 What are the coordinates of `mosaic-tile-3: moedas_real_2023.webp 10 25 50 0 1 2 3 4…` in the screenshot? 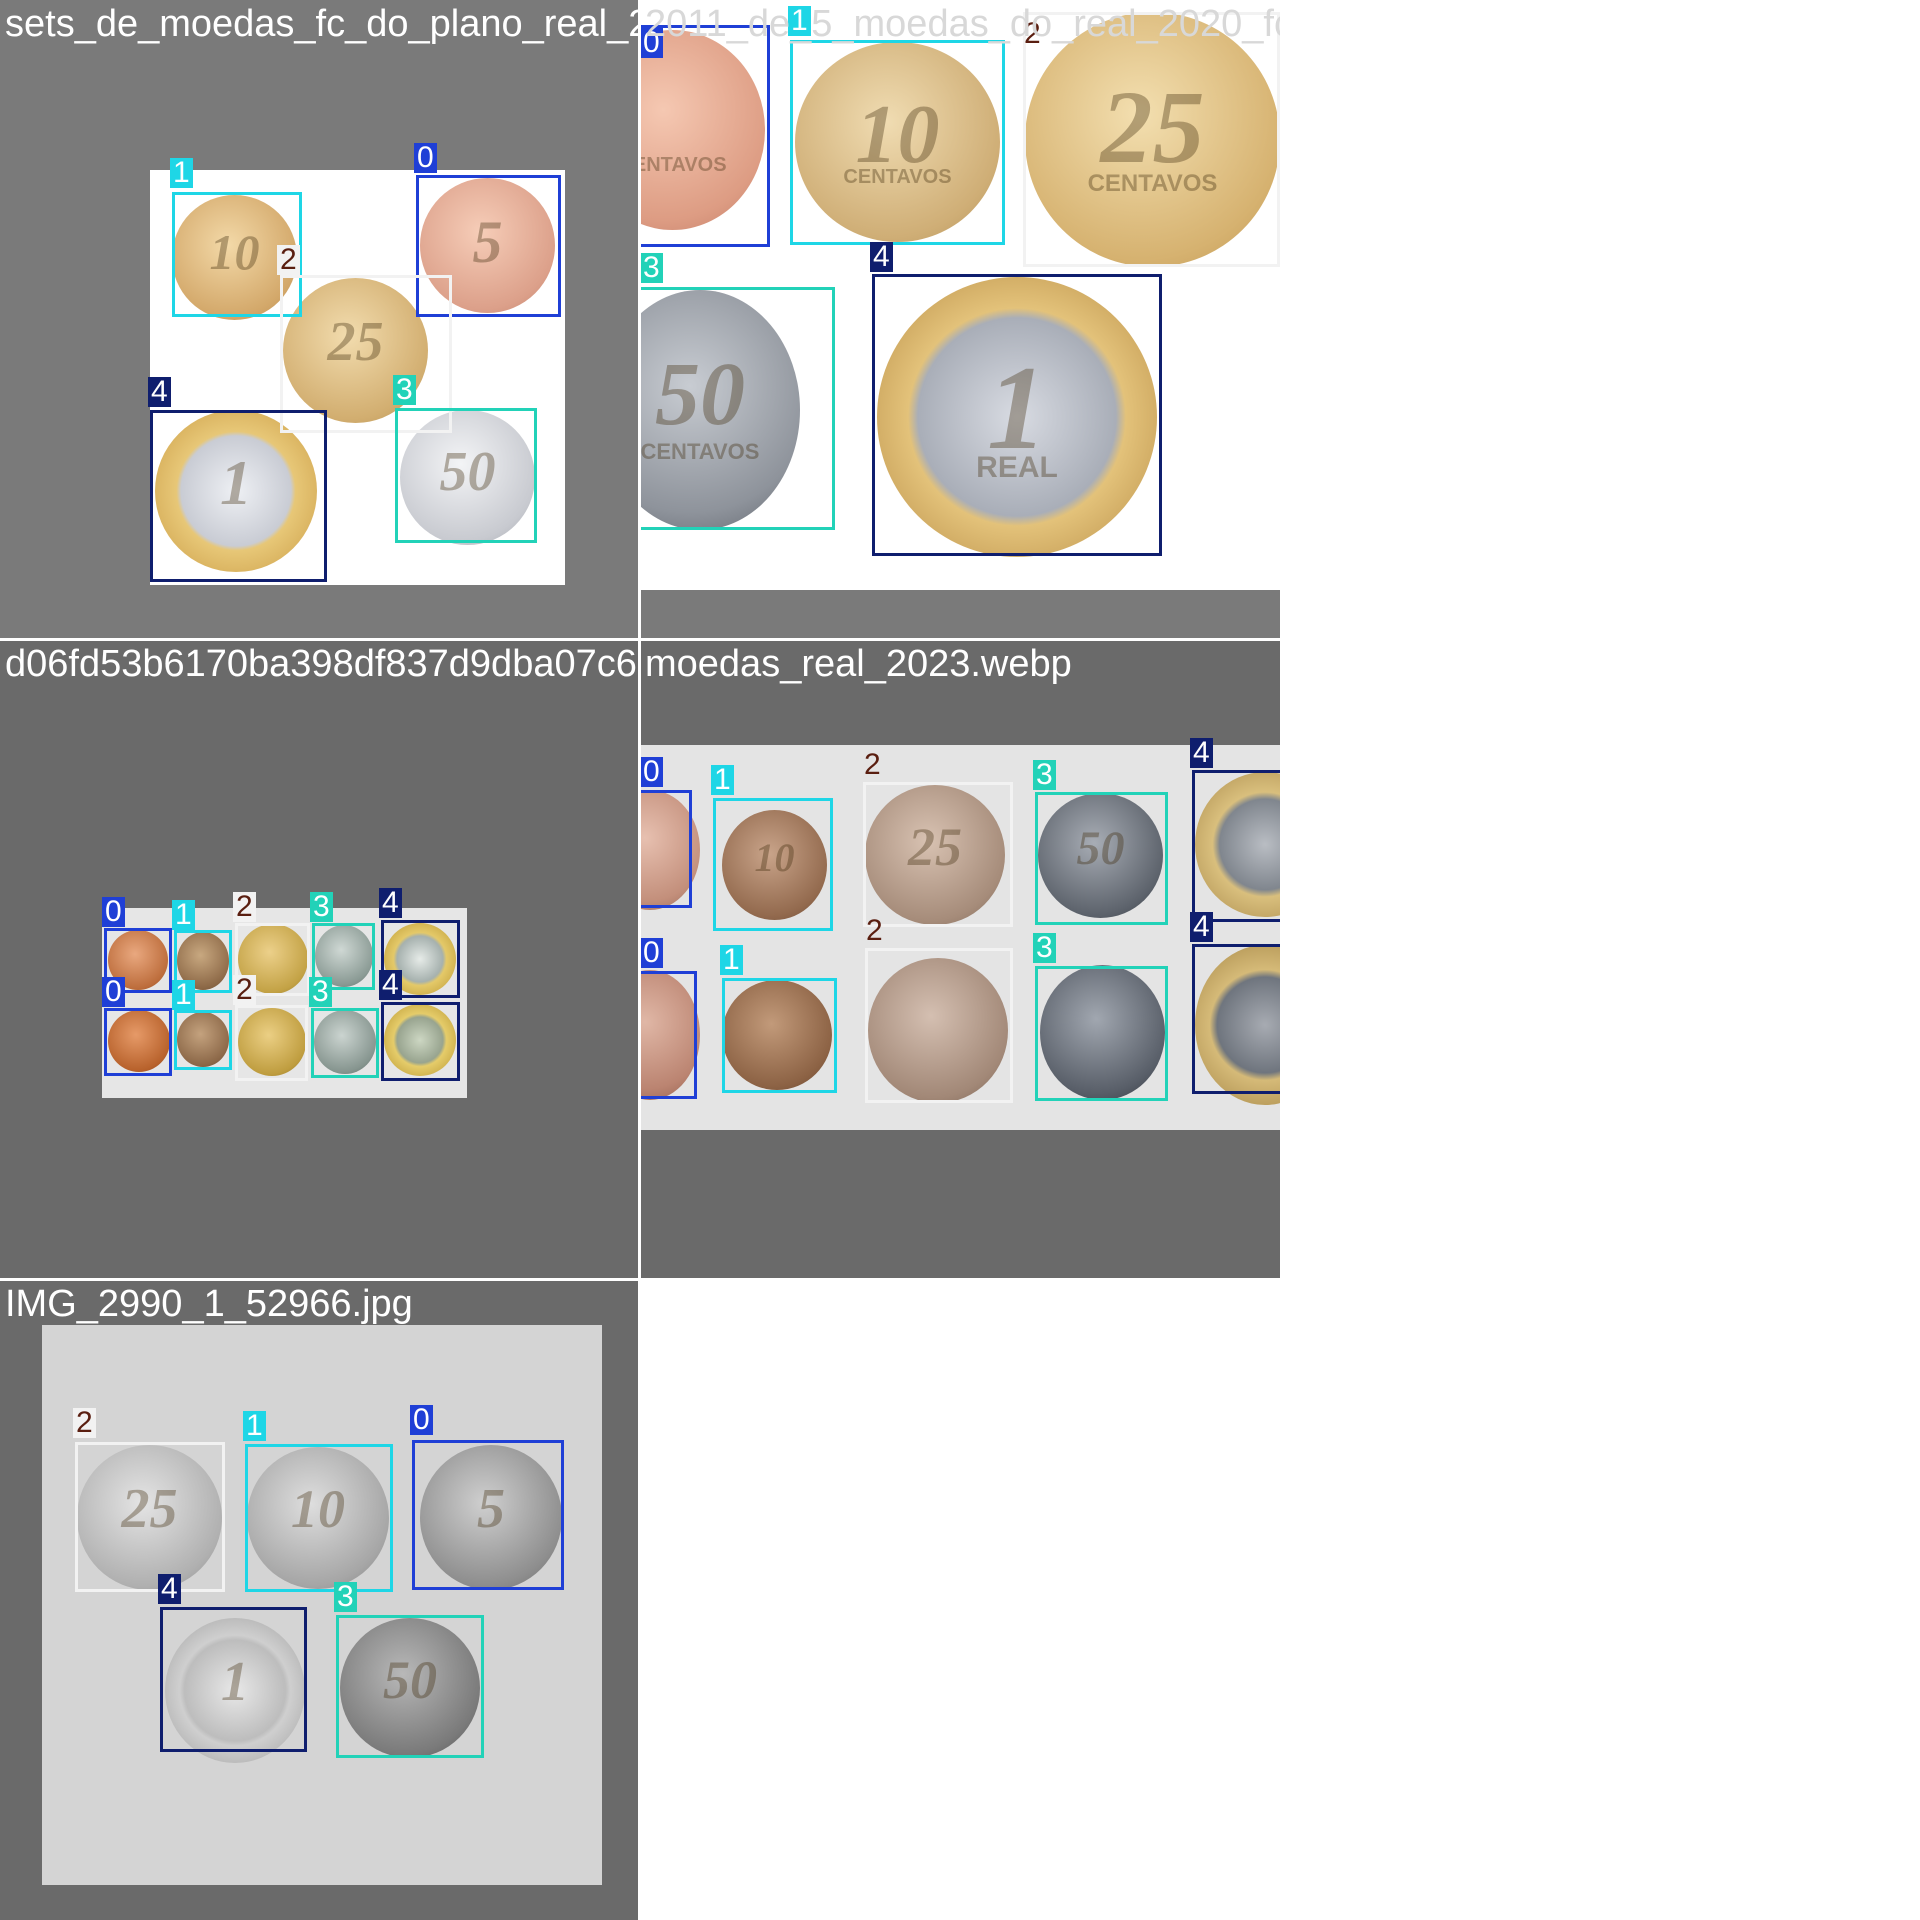 It's located at (960, 960).